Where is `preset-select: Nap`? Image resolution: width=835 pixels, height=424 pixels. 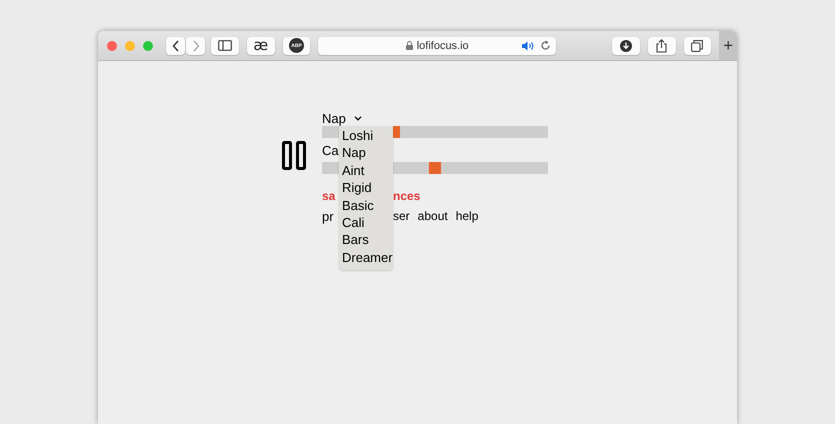
preset-select: Nap is located at coordinates (342, 118).